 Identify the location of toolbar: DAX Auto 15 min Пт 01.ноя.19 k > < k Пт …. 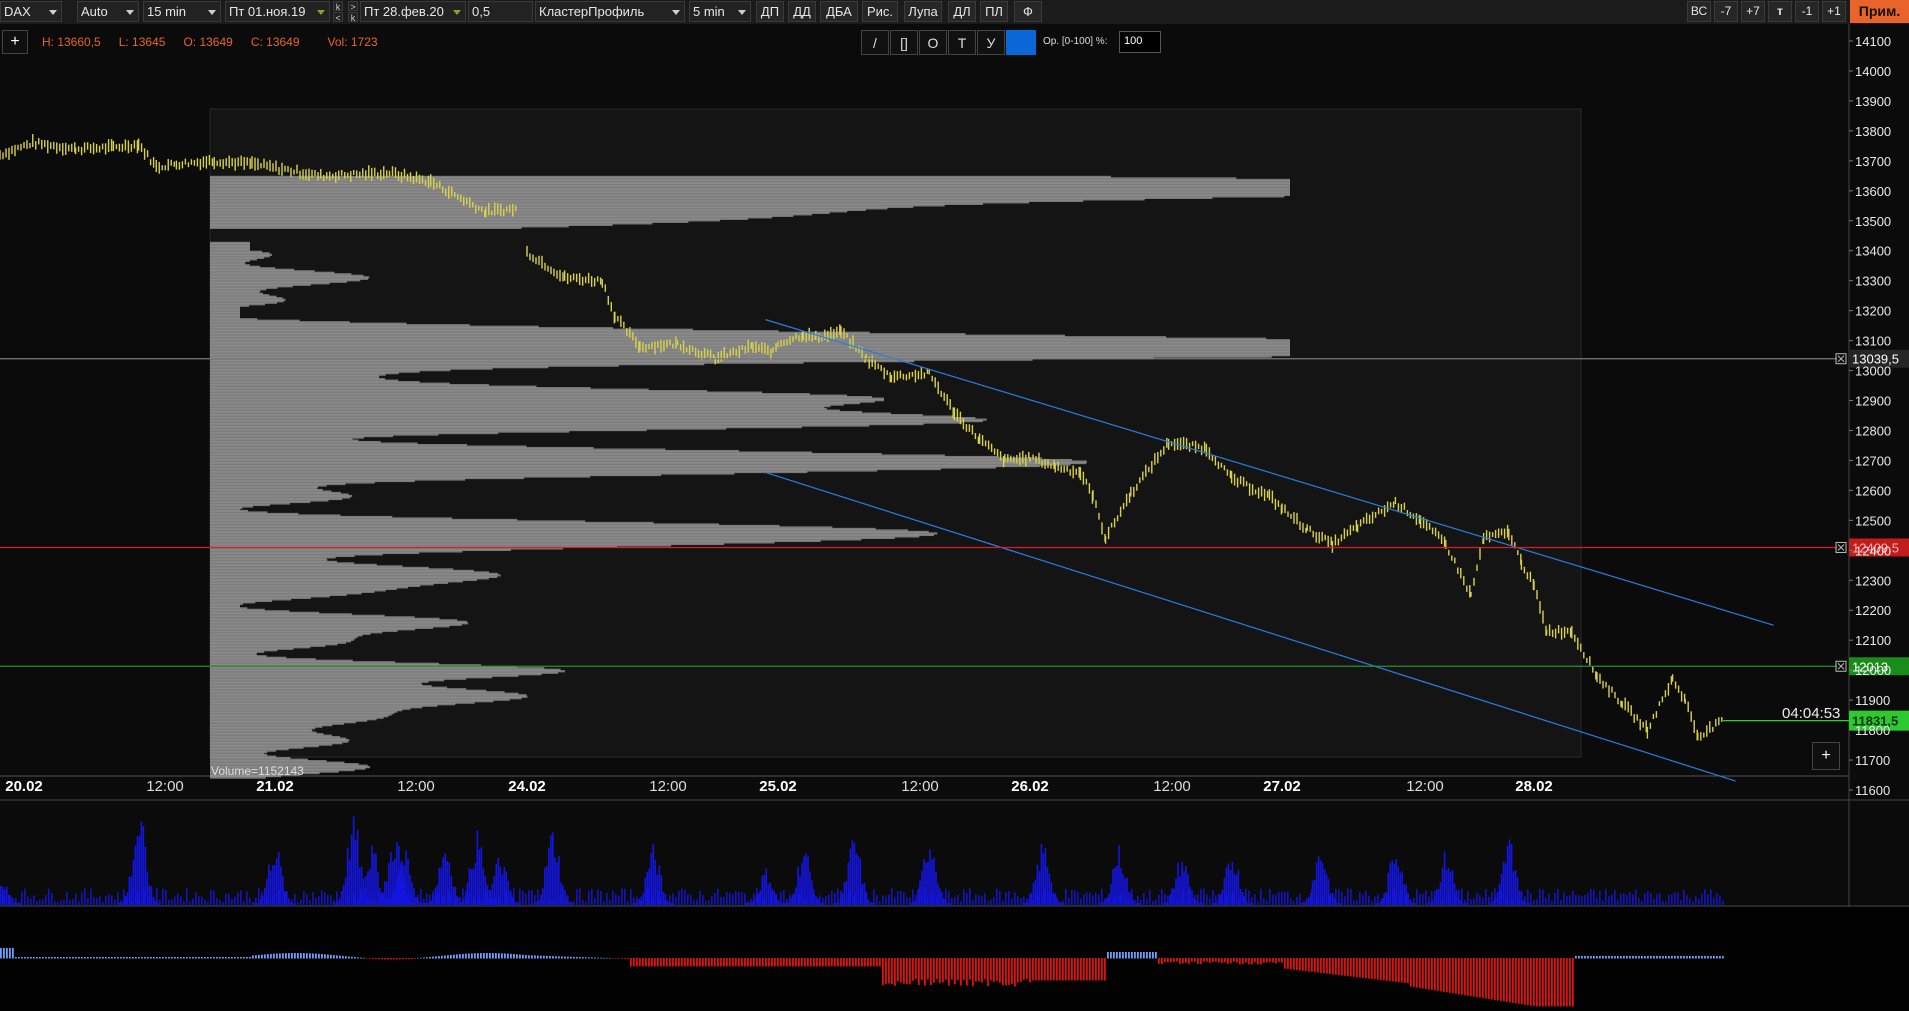
(954, 12).